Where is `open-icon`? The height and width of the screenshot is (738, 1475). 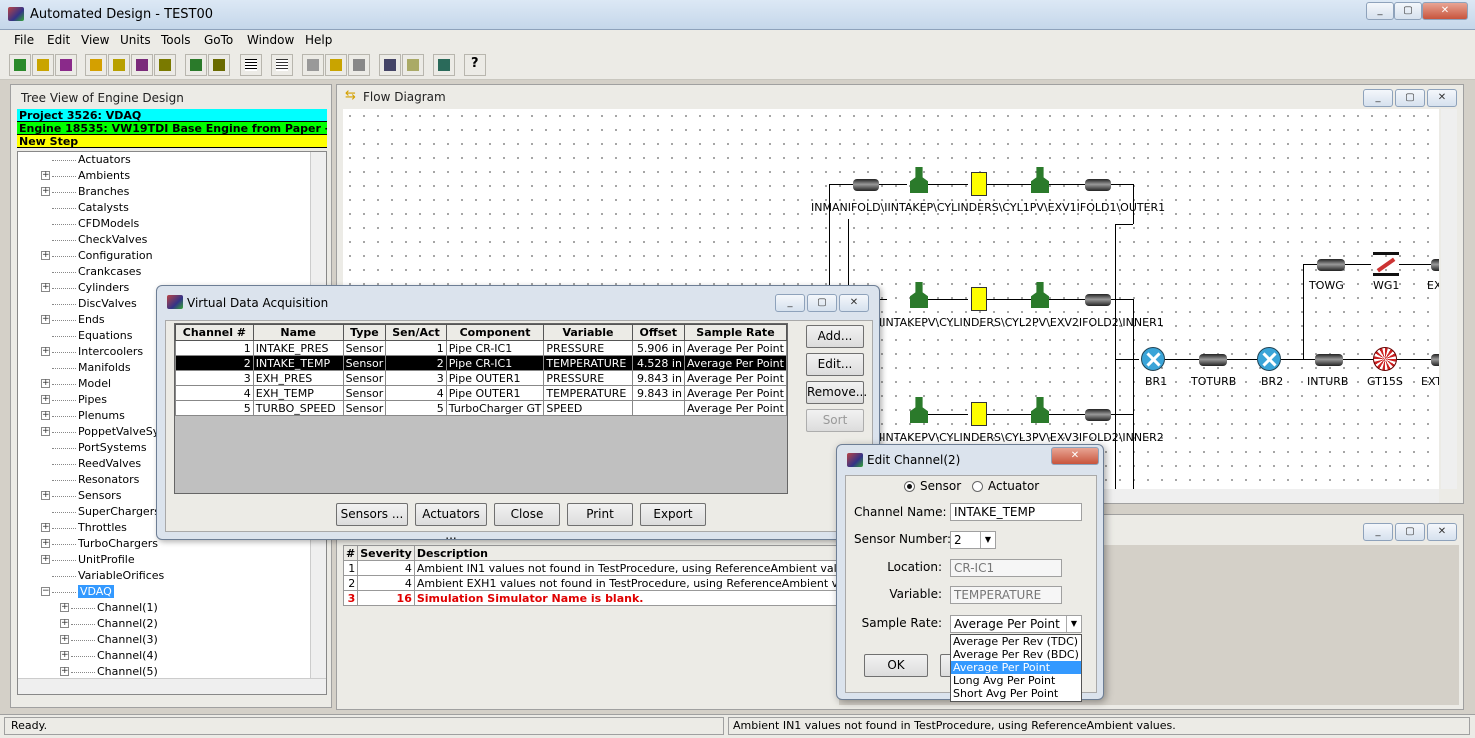 open-icon is located at coordinates (20, 65).